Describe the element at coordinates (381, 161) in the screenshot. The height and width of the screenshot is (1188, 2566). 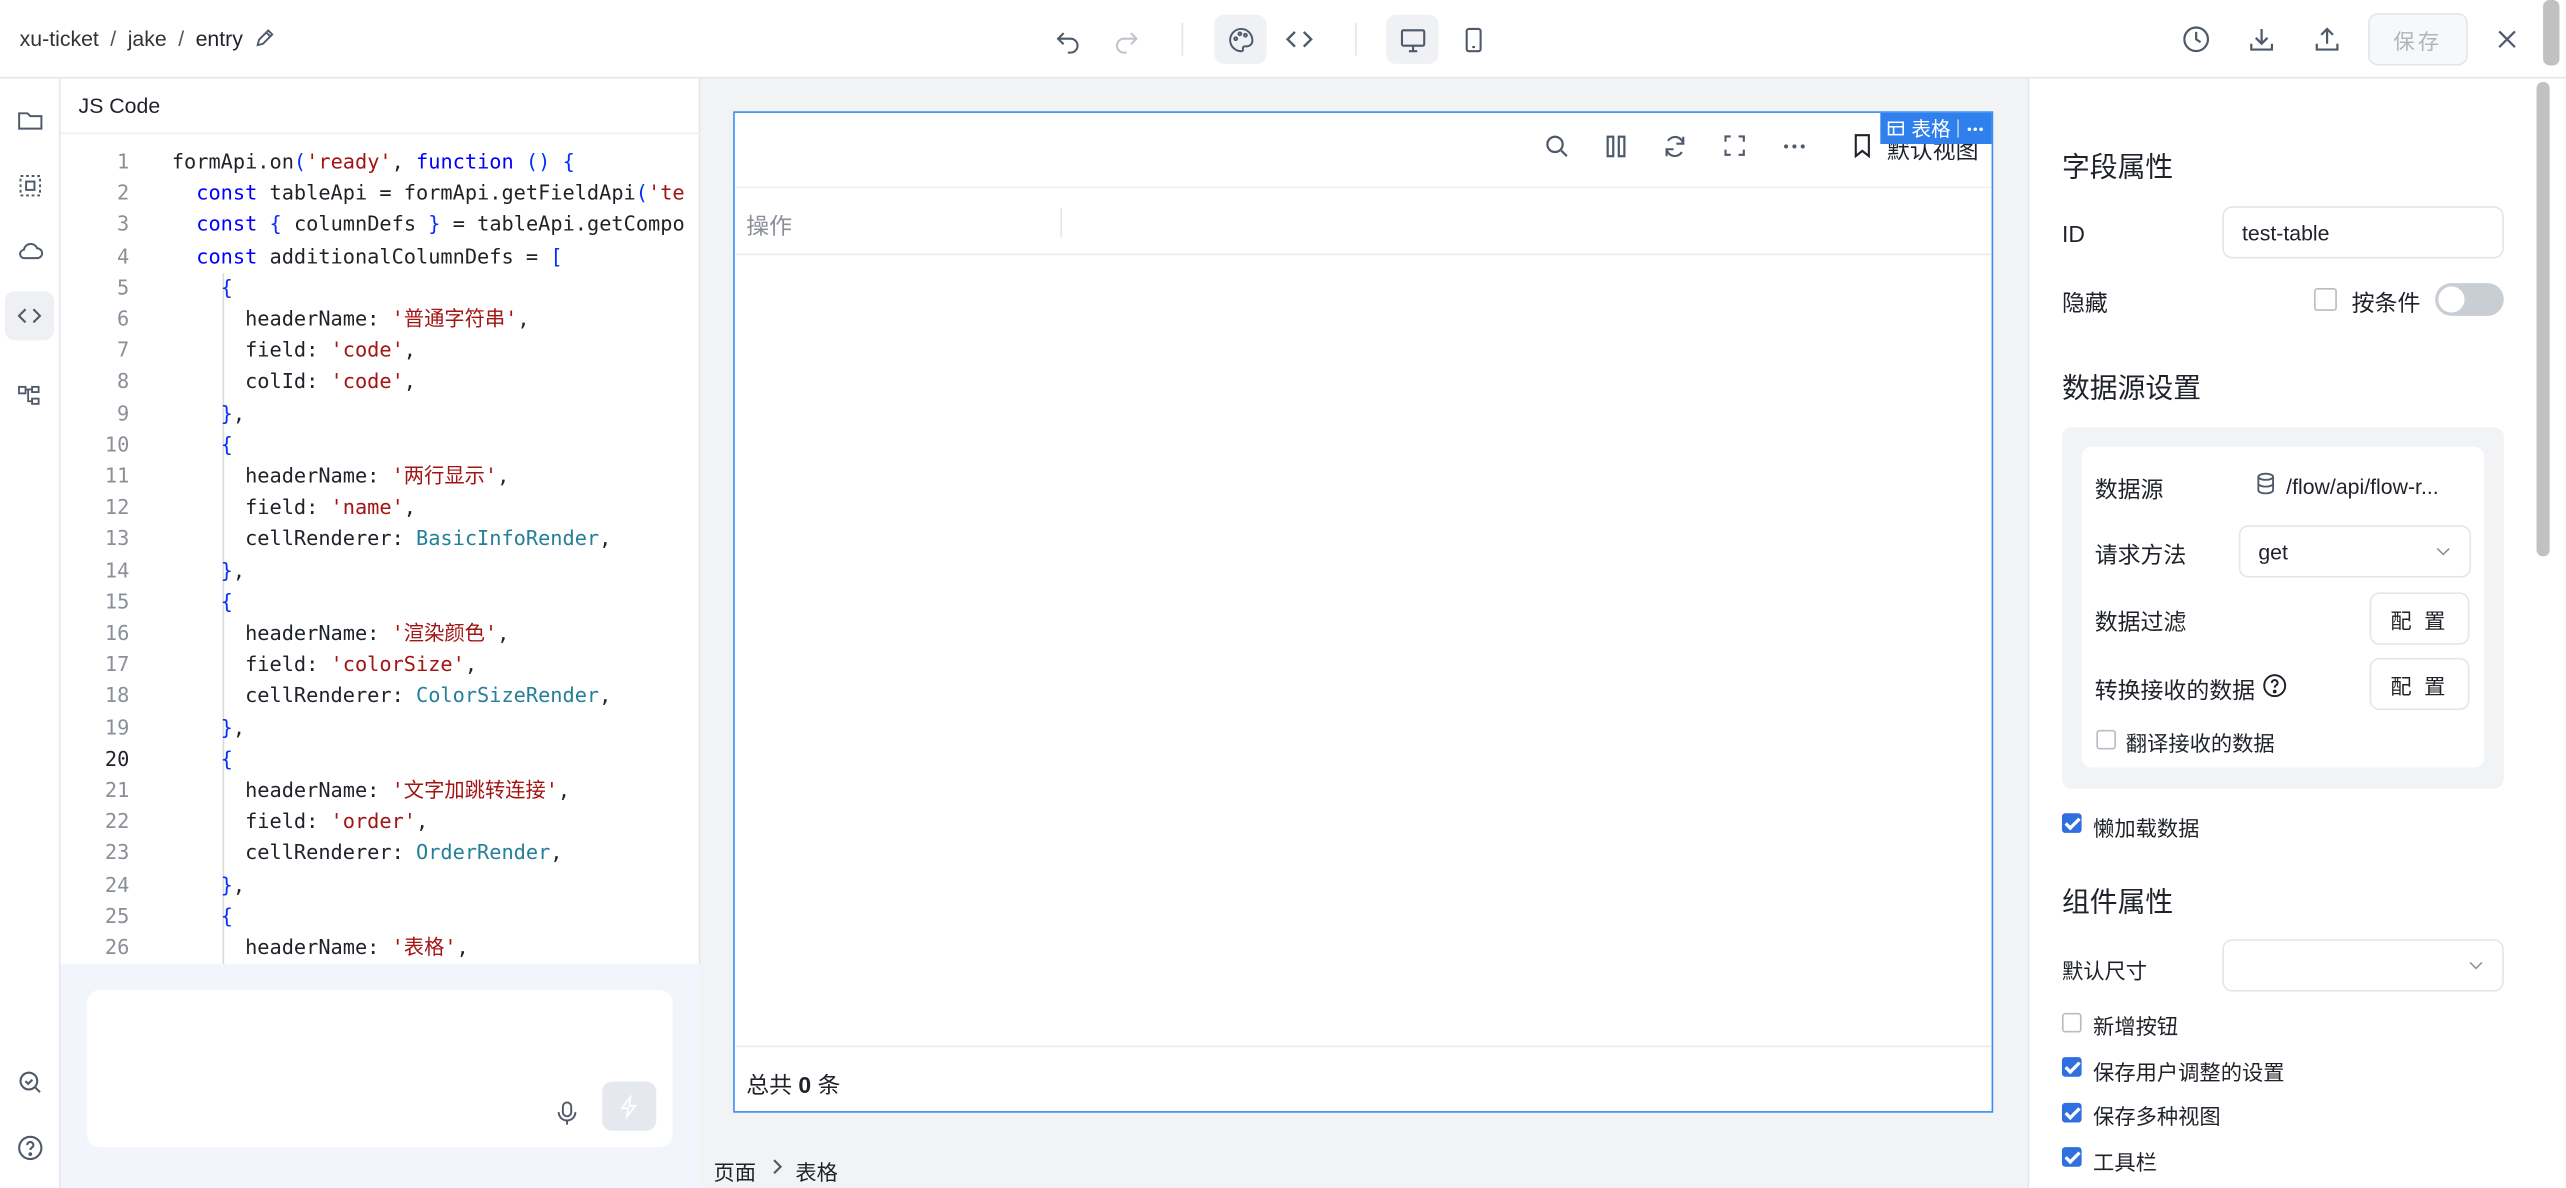
I see `code-line: 1 formApi.on('ready', function () {` at that location.